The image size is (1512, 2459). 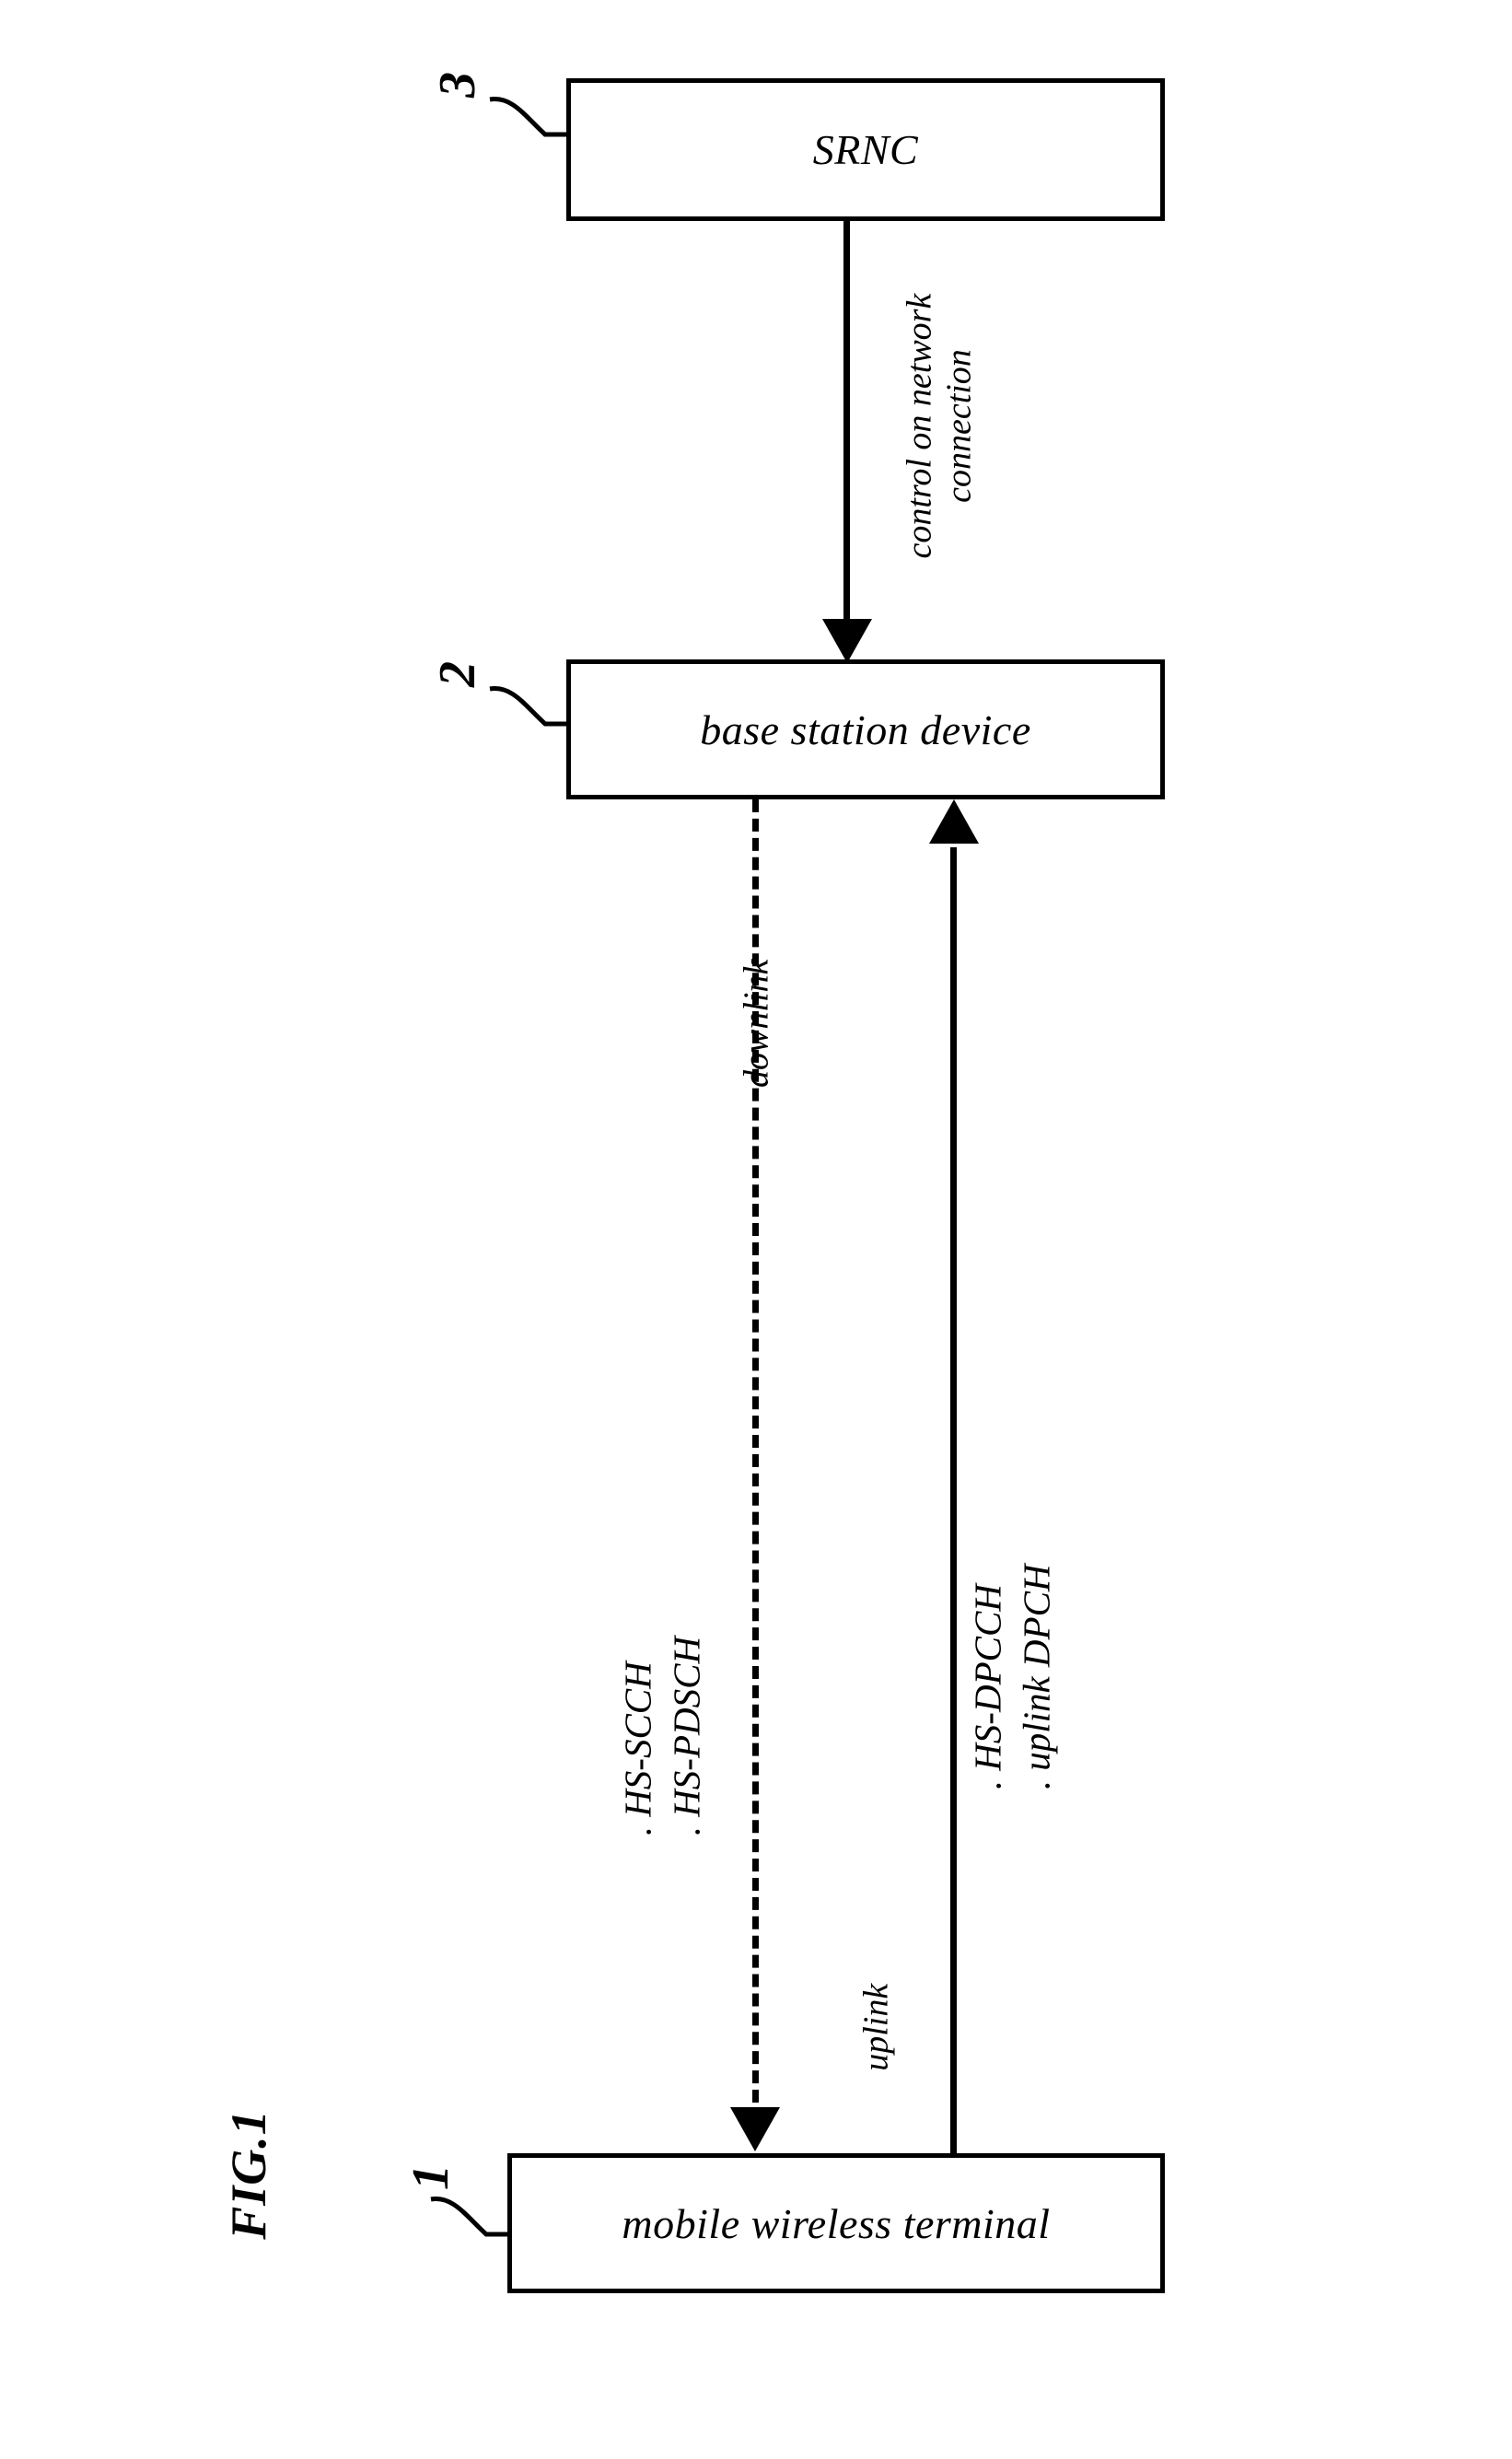 What do you see at coordinates (755, 2129) in the screenshot?
I see `connector-downlink-arrowhead-icon` at bounding box center [755, 2129].